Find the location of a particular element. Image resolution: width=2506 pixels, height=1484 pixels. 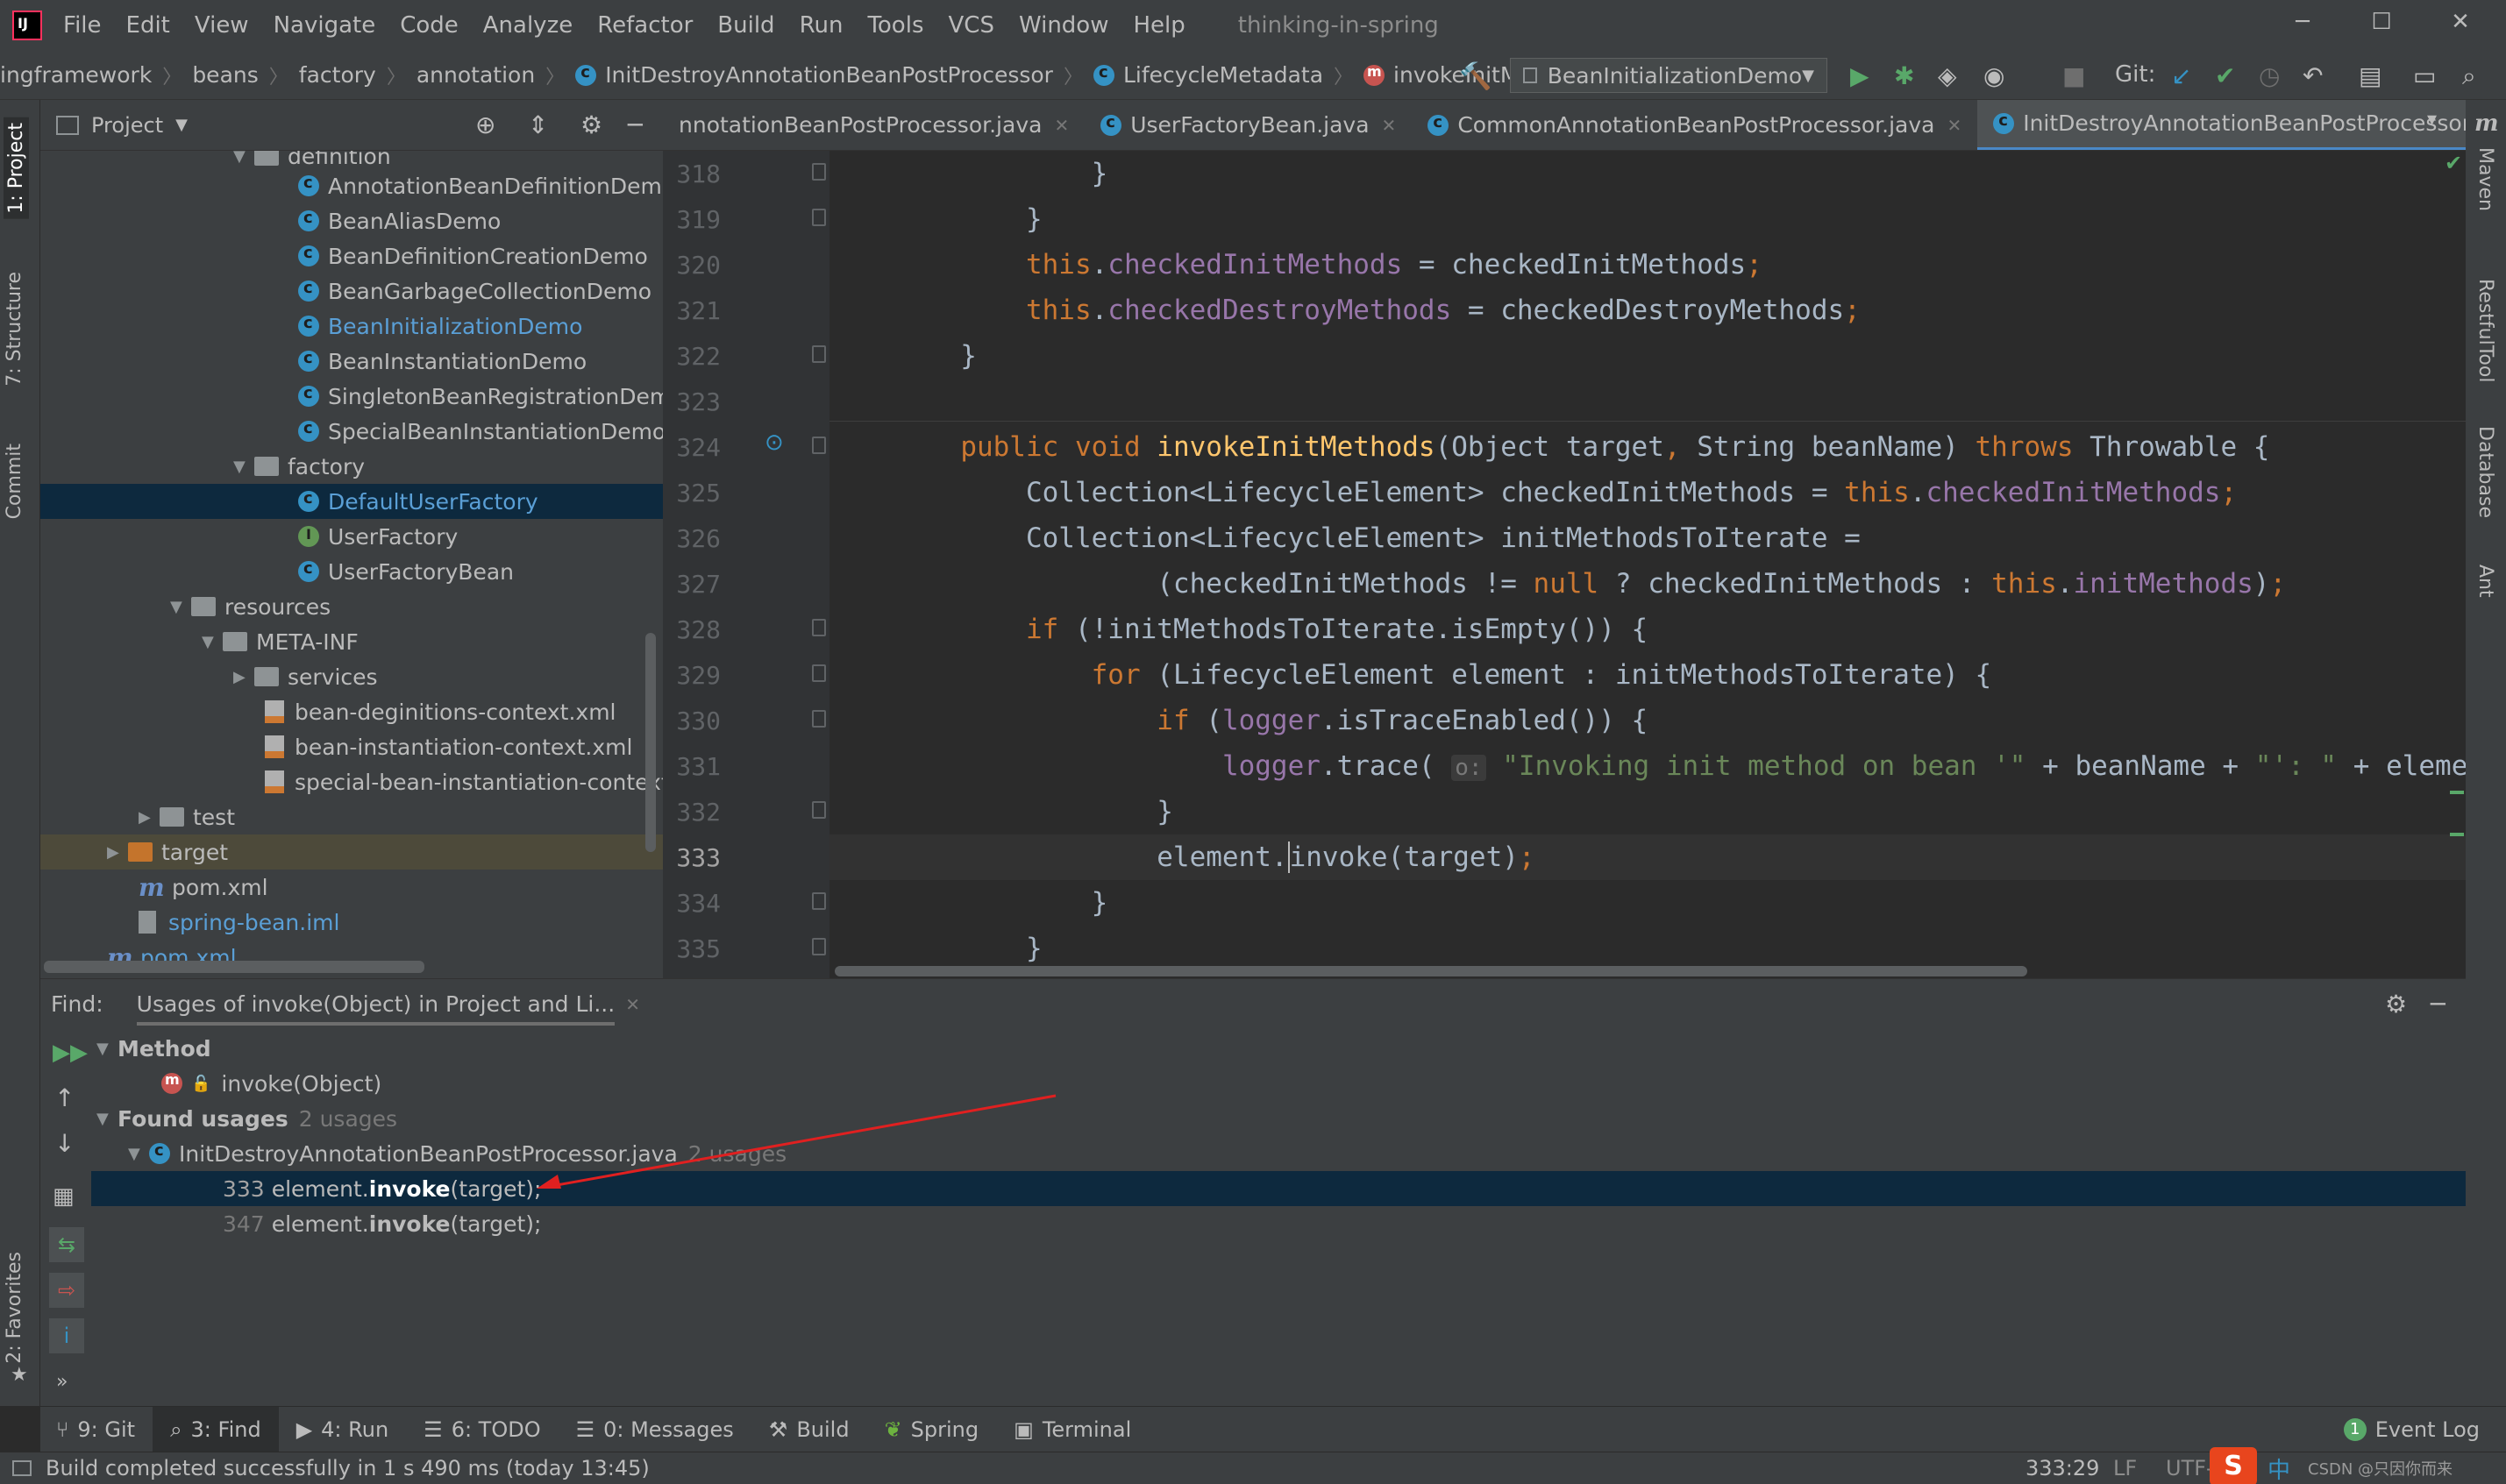

menu-tools: Tools is located at coordinates (895, 25).